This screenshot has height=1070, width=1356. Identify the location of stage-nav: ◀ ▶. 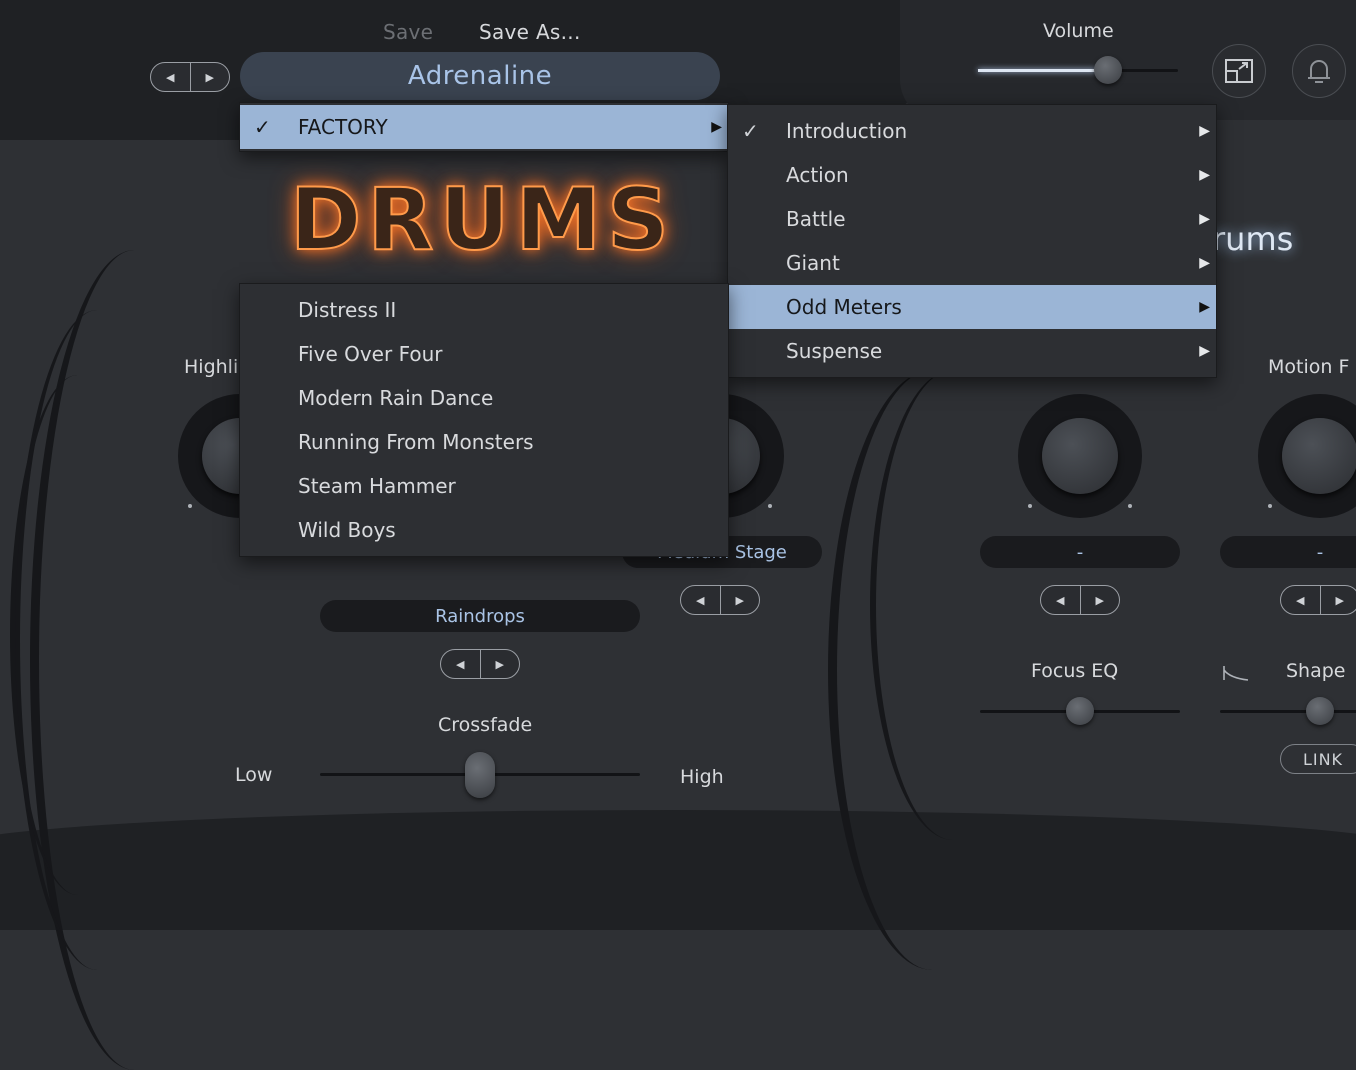
(720, 600).